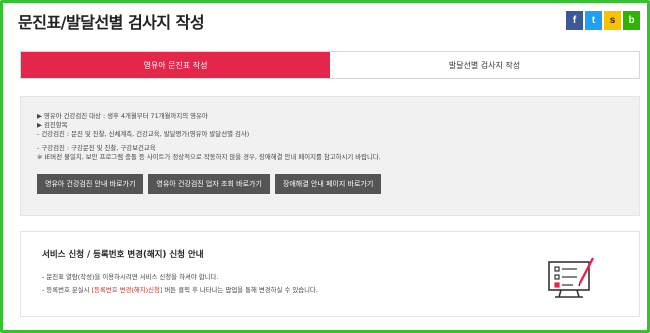  What do you see at coordinates (127, 290) in the screenshot?
I see `registration-change-link: [등록번호 변경(해지)신청]` at bounding box center [127, 290].